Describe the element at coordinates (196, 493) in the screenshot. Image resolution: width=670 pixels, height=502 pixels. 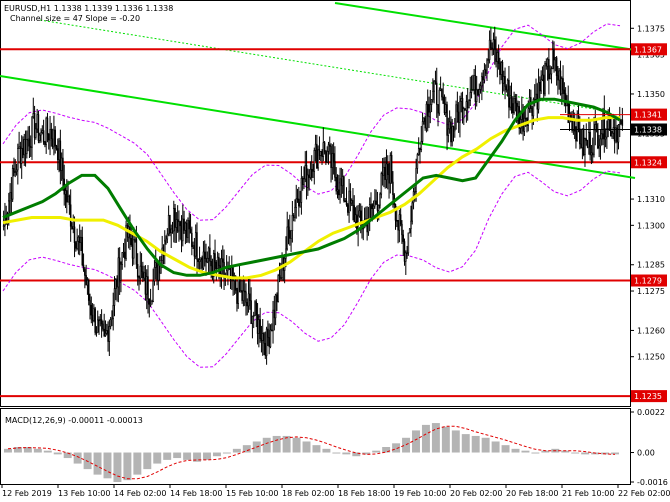
I see `x-tick-label: 14 Feb 18:00` at that location.